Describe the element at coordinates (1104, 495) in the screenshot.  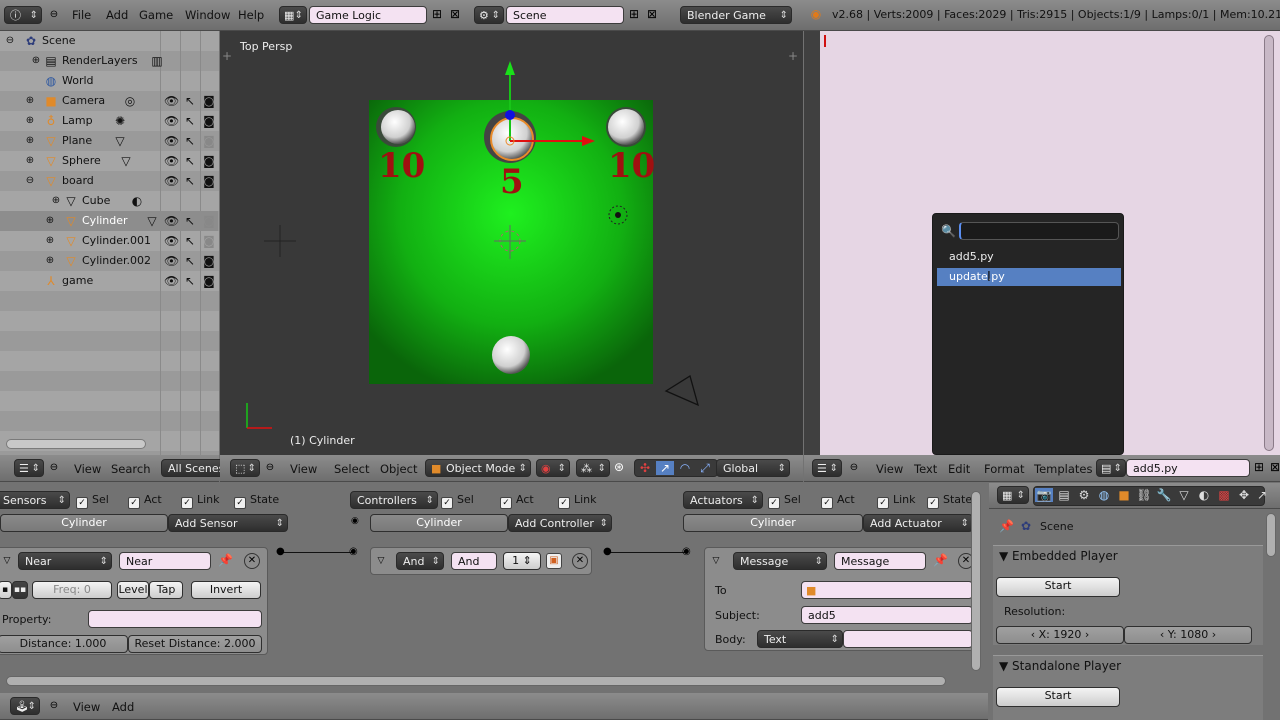
I see `world-tab-icon: ◍` at that location.